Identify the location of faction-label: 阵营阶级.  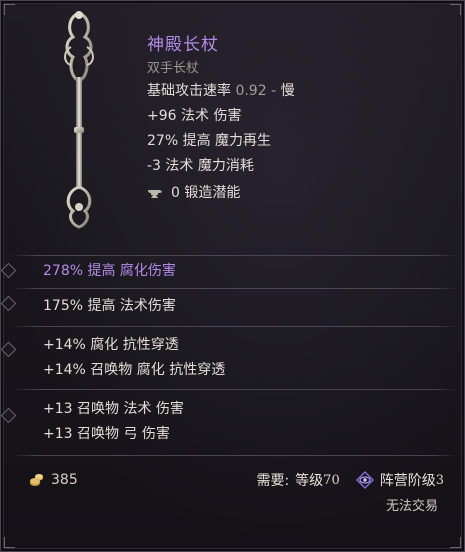
(407, 481).